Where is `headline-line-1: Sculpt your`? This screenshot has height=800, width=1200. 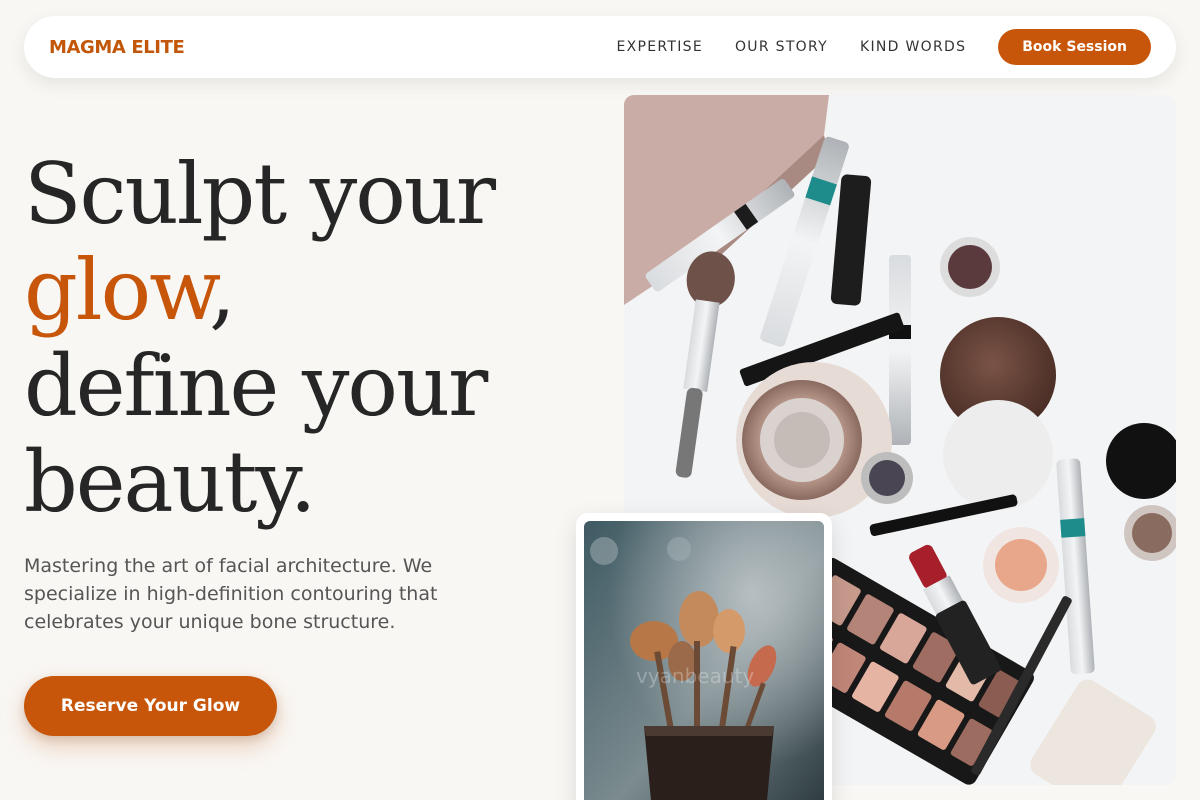
headline-line-1: Sculpt your is located at coordinates (260, 194).